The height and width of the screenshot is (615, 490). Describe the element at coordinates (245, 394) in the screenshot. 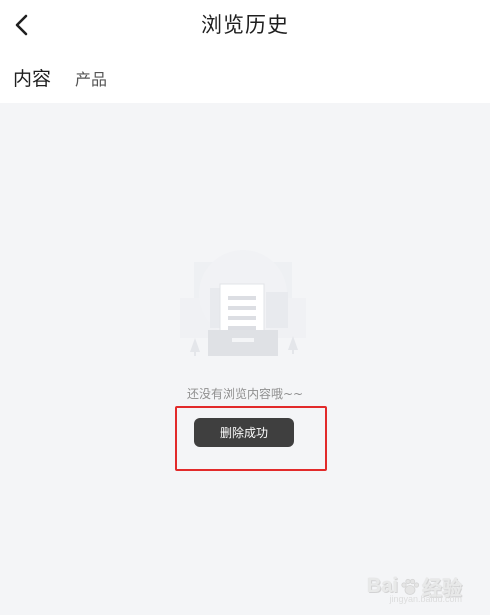

I see `empty-state-message: 还没有浏览内容哦~~` at that location.